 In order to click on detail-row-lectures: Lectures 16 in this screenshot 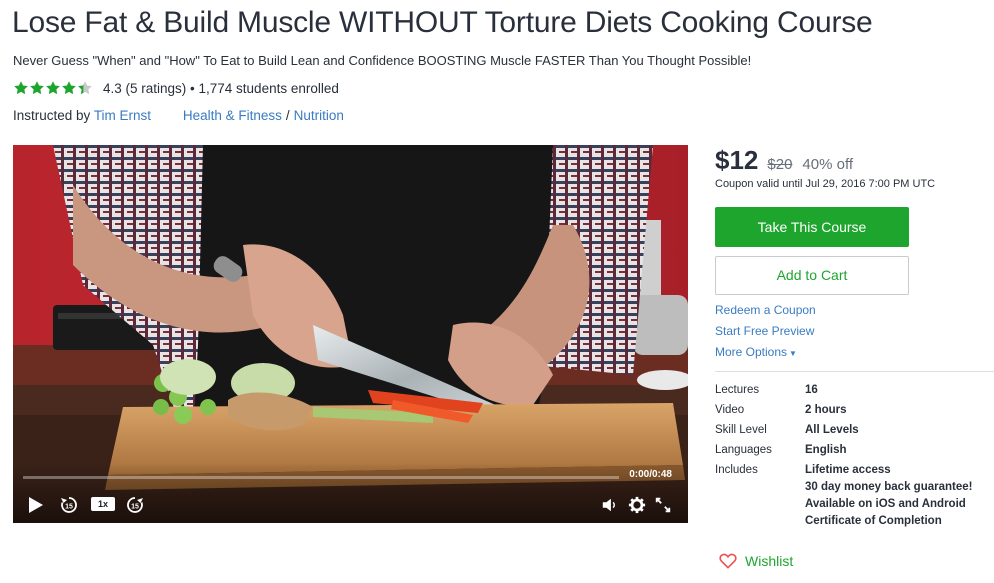, I will do `click(854, 390)`.